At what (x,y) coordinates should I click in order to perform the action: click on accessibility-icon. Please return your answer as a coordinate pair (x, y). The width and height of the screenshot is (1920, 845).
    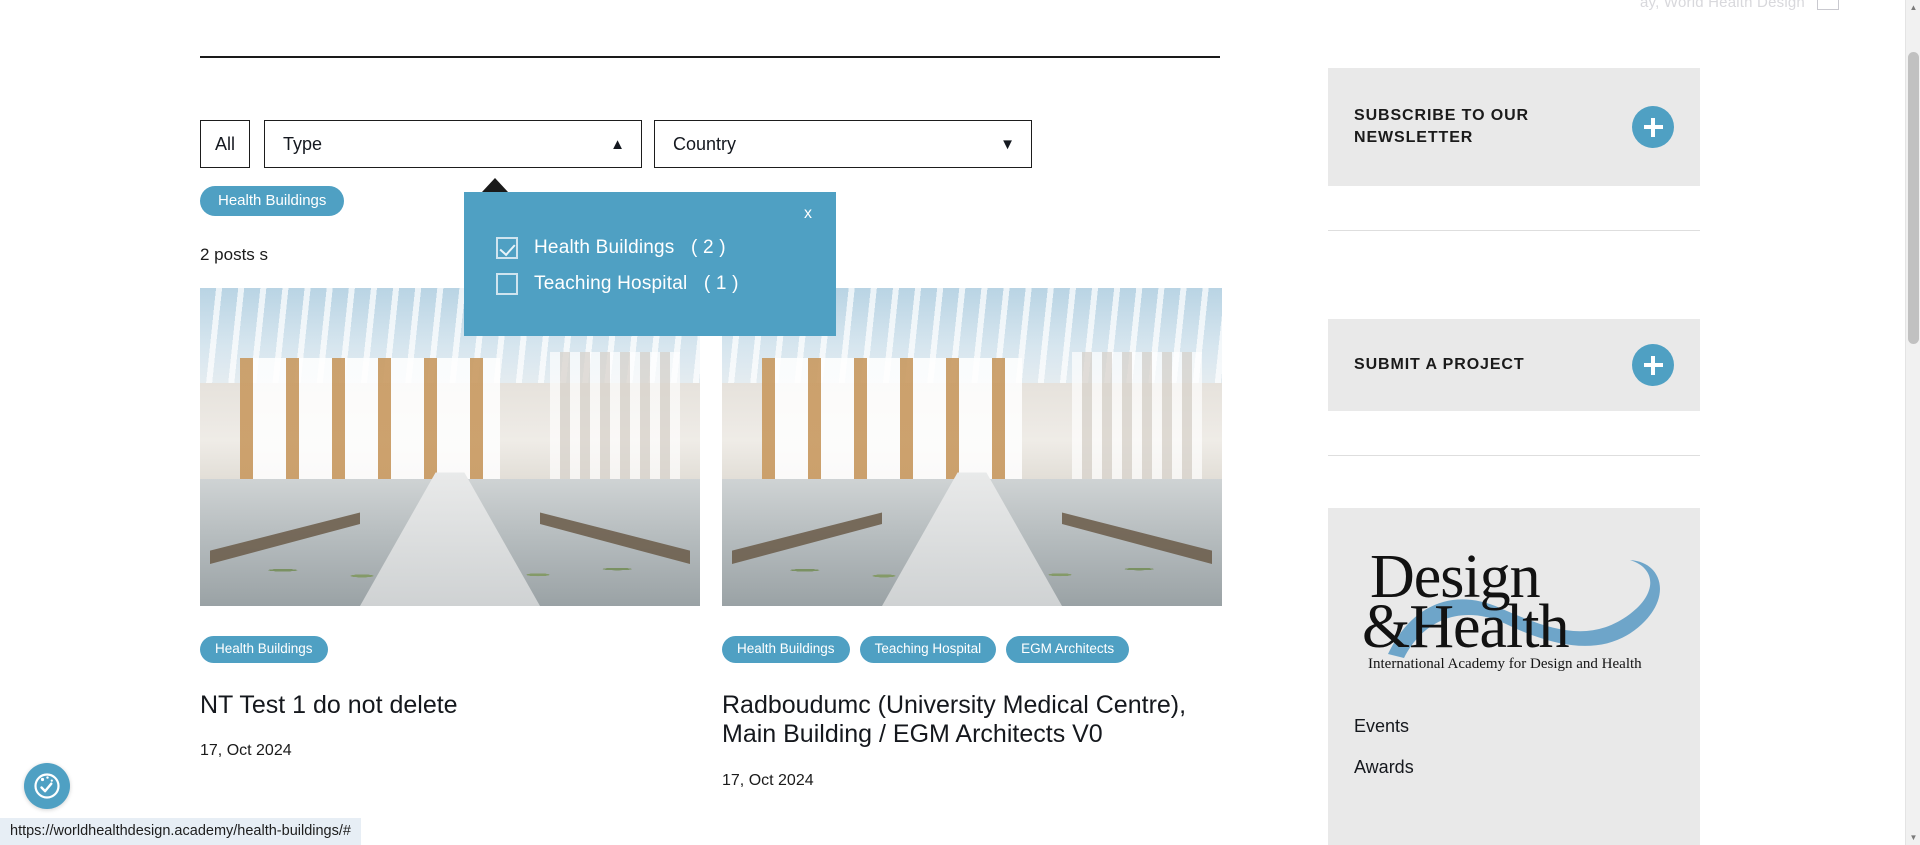
    Looking at the image, I should click on (47, 786).